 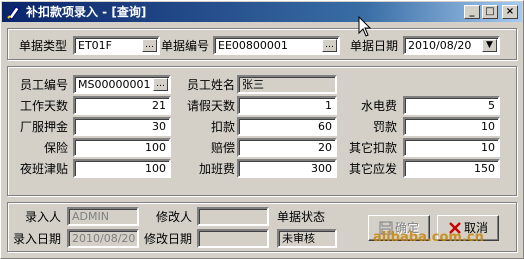 I want to click on work-days-label: 工作天数, so click(x=44, y=106).